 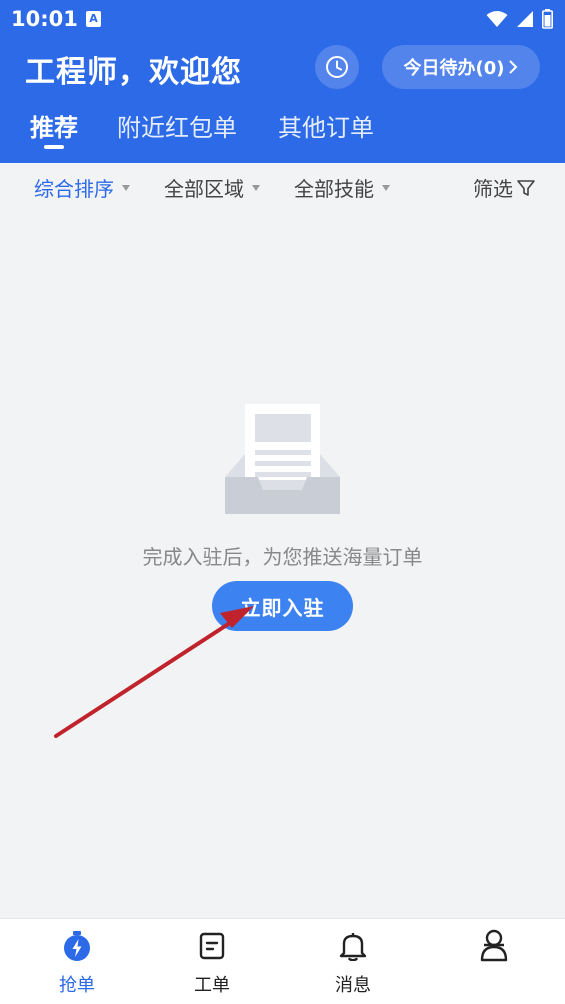 I want to click on empty-inbox-icon, so click(x=282, y=459).